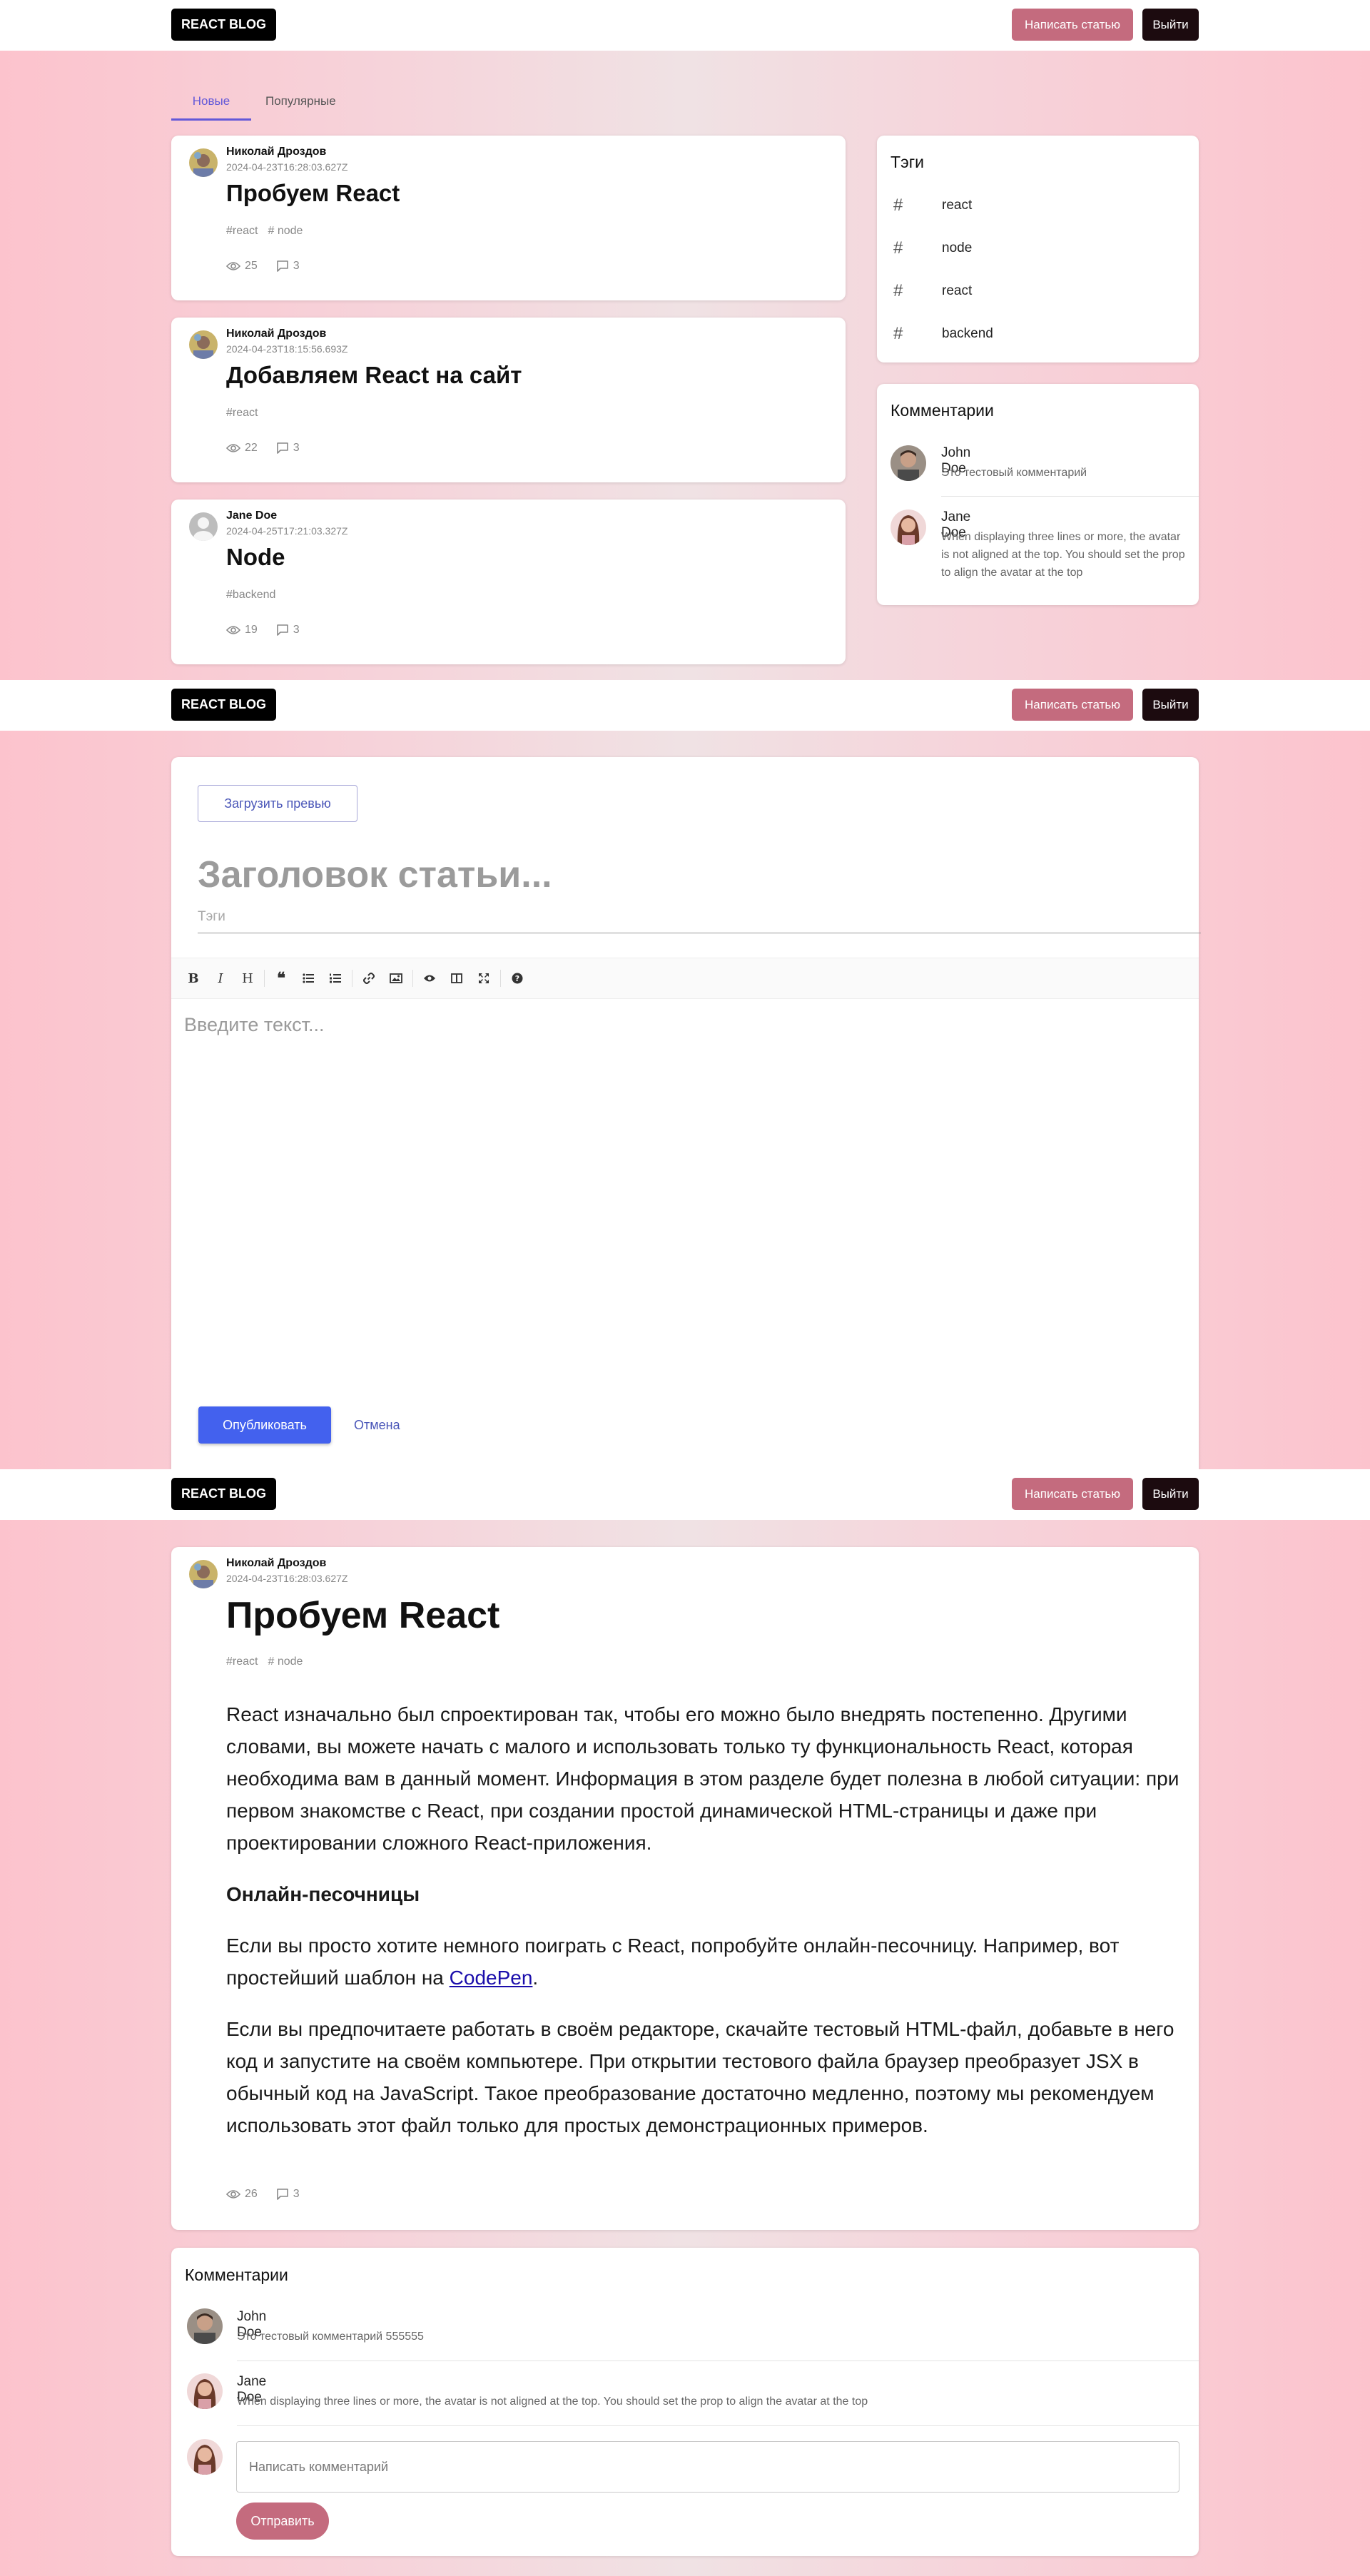 This screenshot has height=2576, width=1370. I want to click on help-icon: ?, so click(517, 978).